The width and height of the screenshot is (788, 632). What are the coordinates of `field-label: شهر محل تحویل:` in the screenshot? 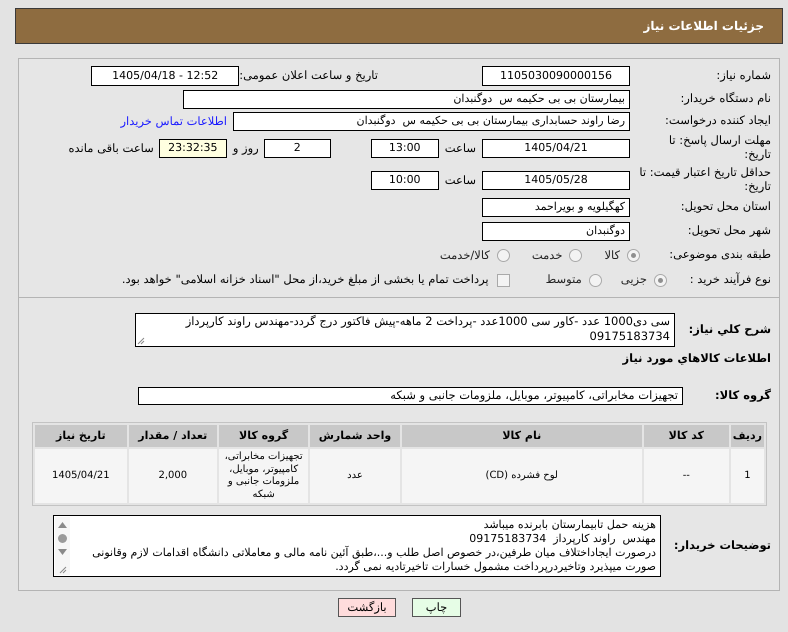 It's located at (729, 229).